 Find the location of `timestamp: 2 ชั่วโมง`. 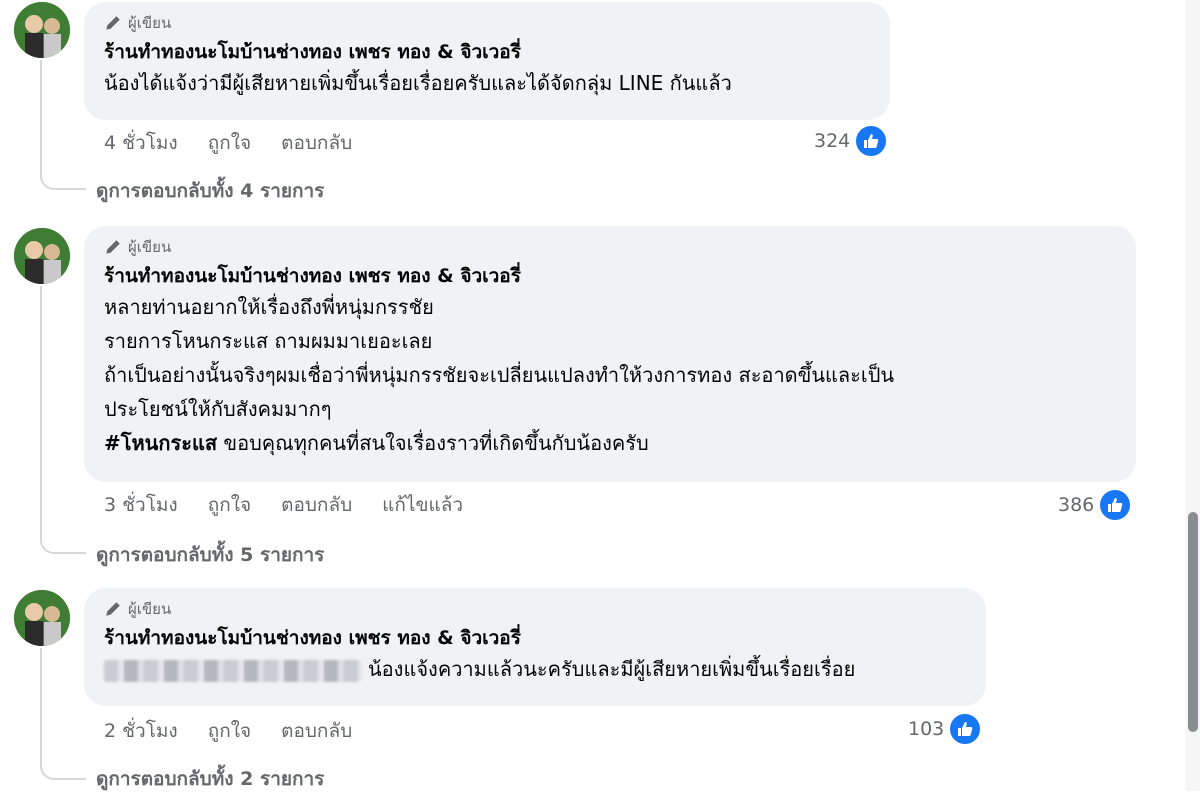

timestamp: 2 ชั่วโมง is located at coordinates (141, 731).